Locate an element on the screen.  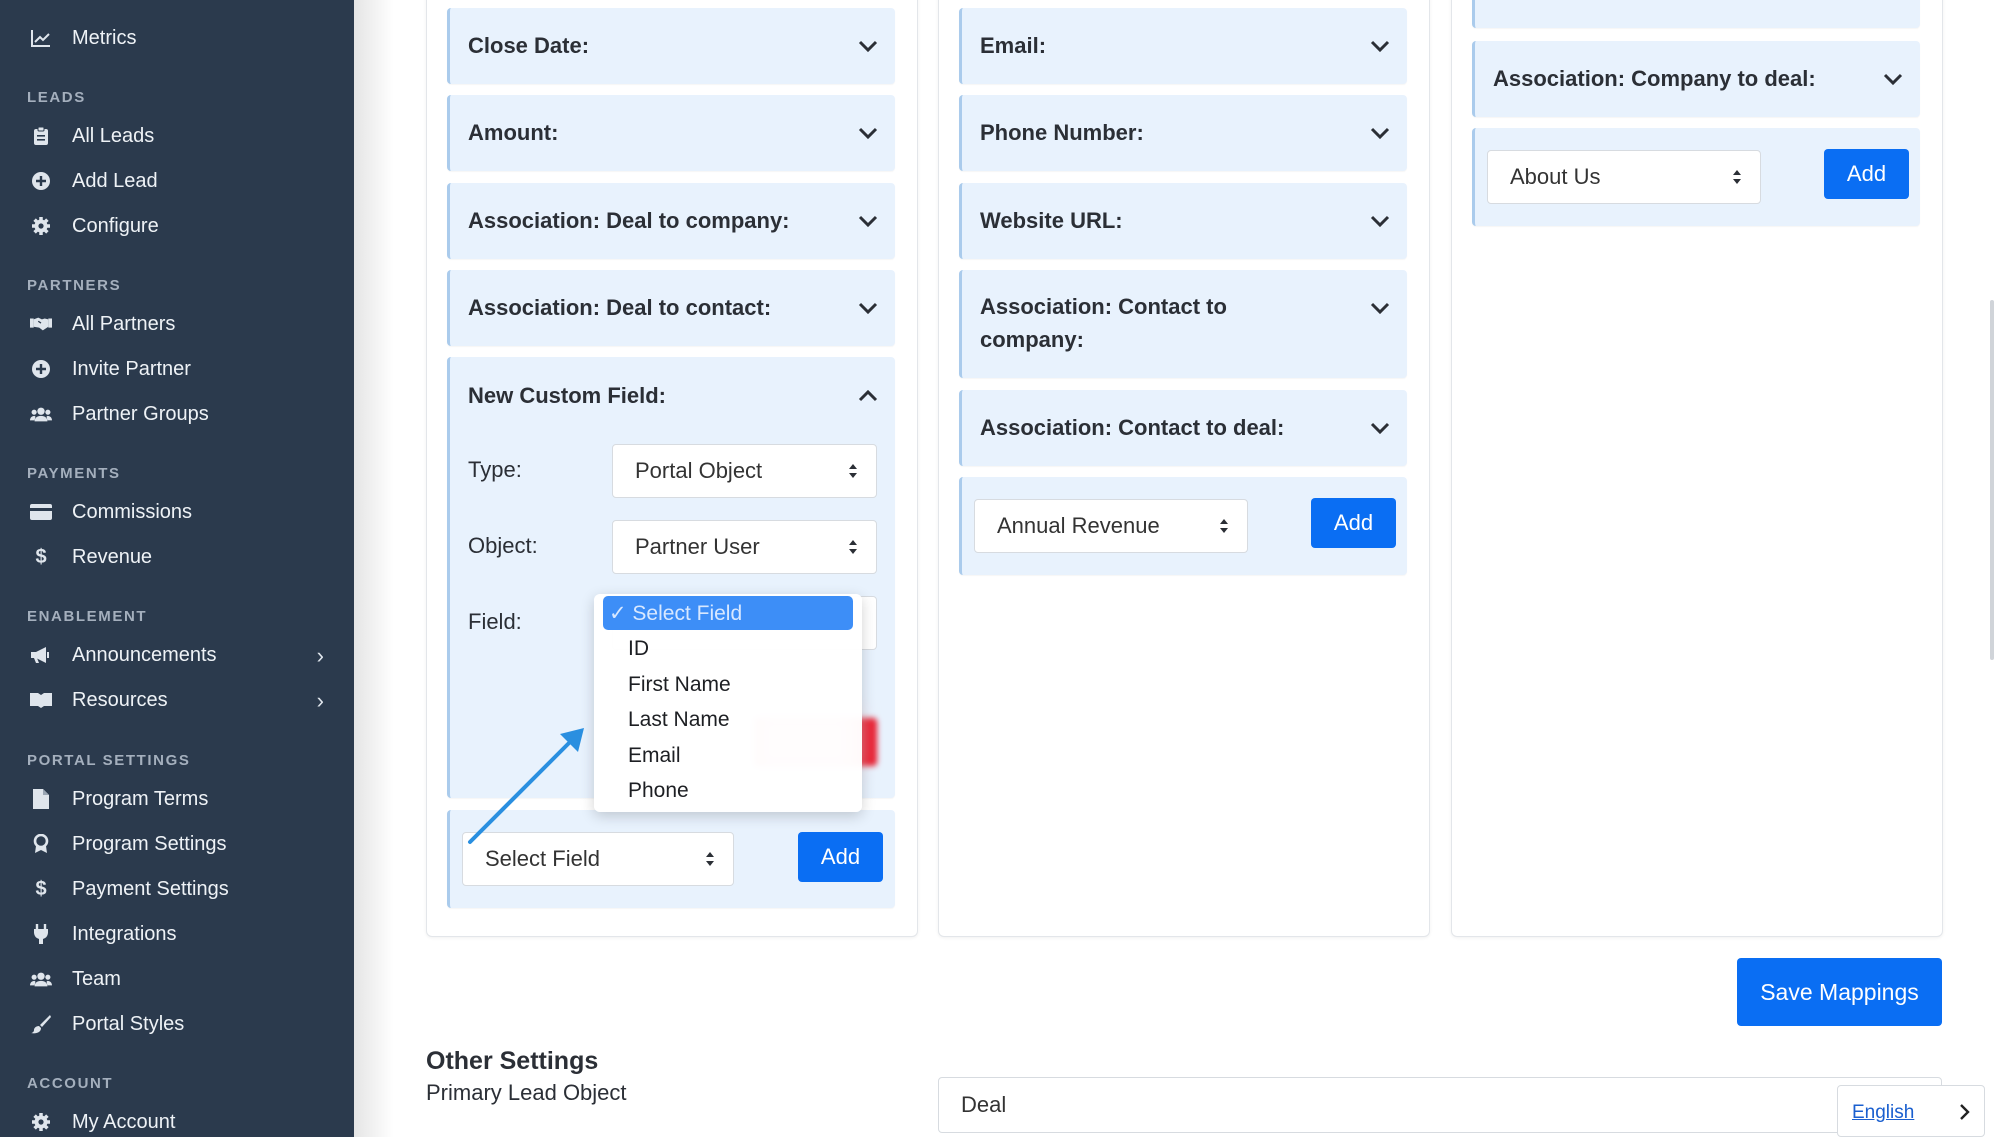
dropdown-option-selected: ✓ Select Field is located at coordinates (728, 613).